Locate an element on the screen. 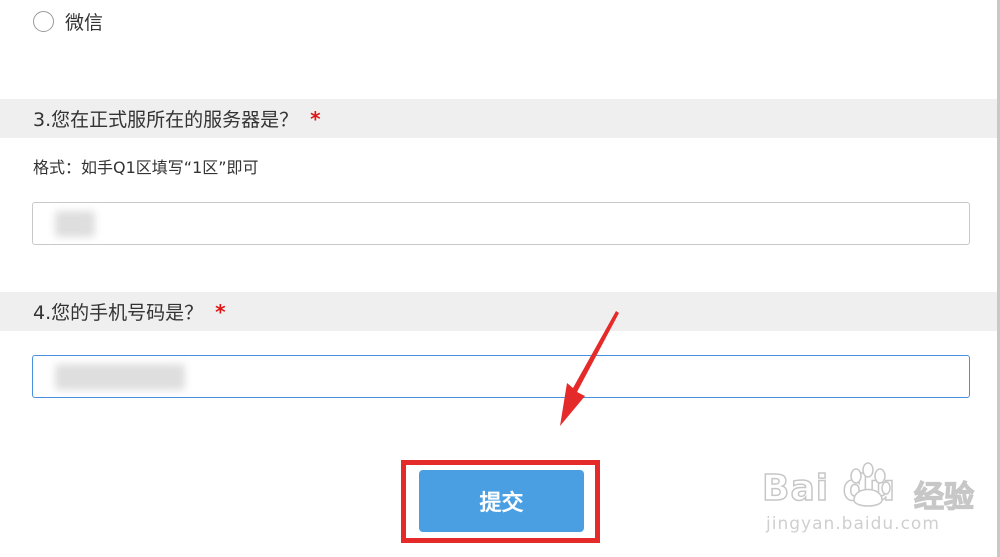 This screenshot has width=1000, height=557. question-4-title: 4.您的手机号码是？ is located at coordinates (118, 313).